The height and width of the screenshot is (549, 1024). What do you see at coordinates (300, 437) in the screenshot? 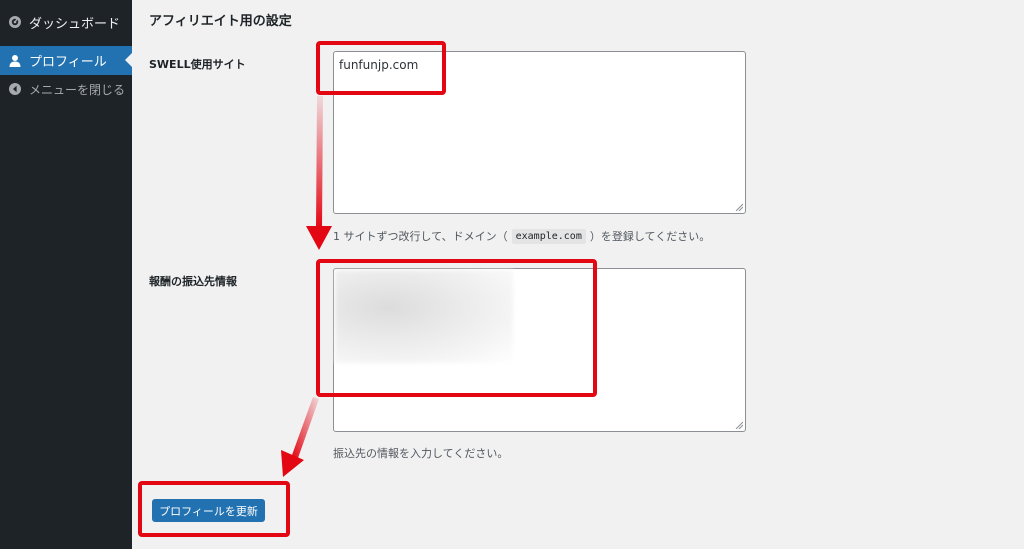
I see `arrow-down-left-icon` at bounding box center [300, 437].